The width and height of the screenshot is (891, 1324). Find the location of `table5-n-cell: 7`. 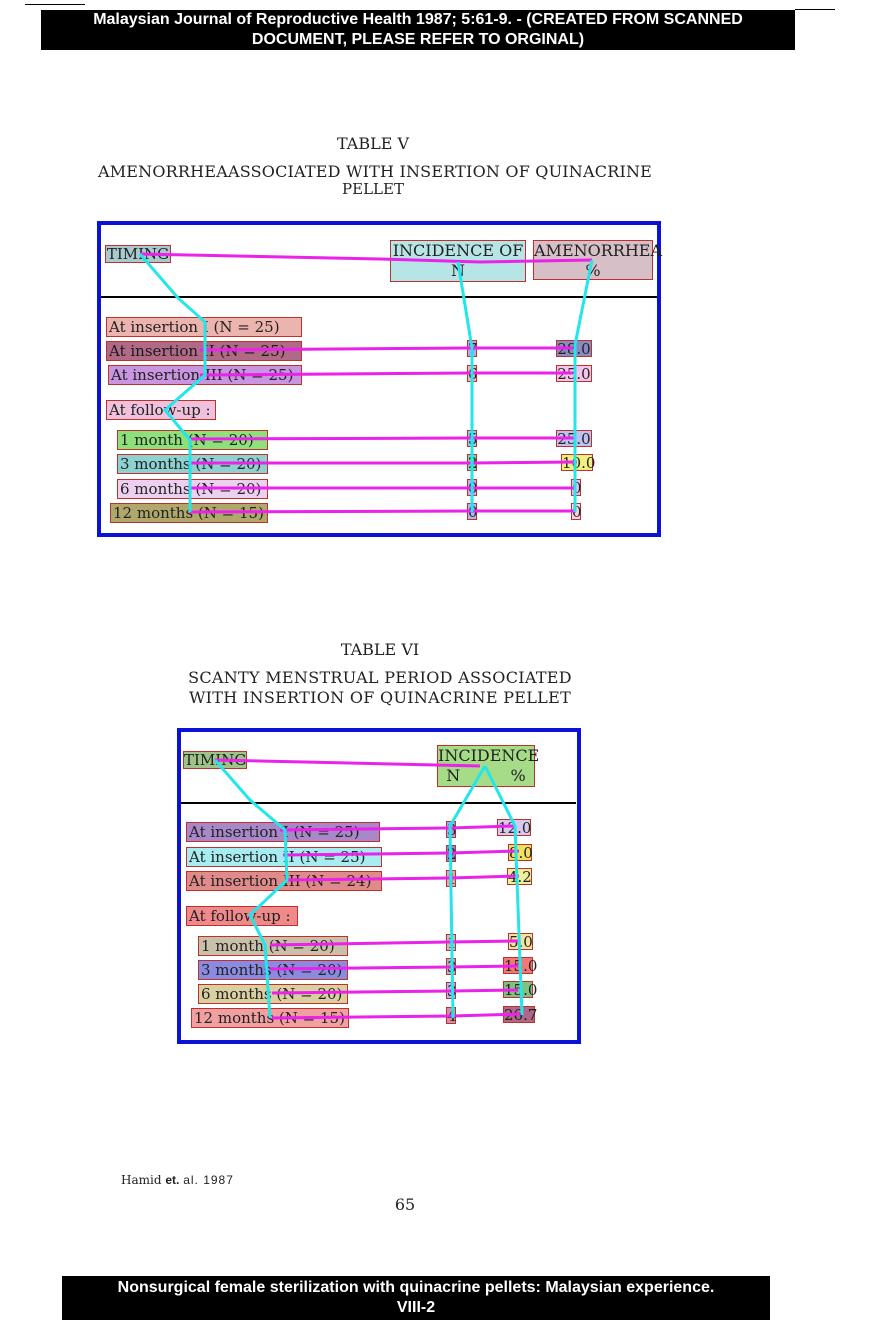

table5-n-cell: 7 is located at coordinates (472, 349).